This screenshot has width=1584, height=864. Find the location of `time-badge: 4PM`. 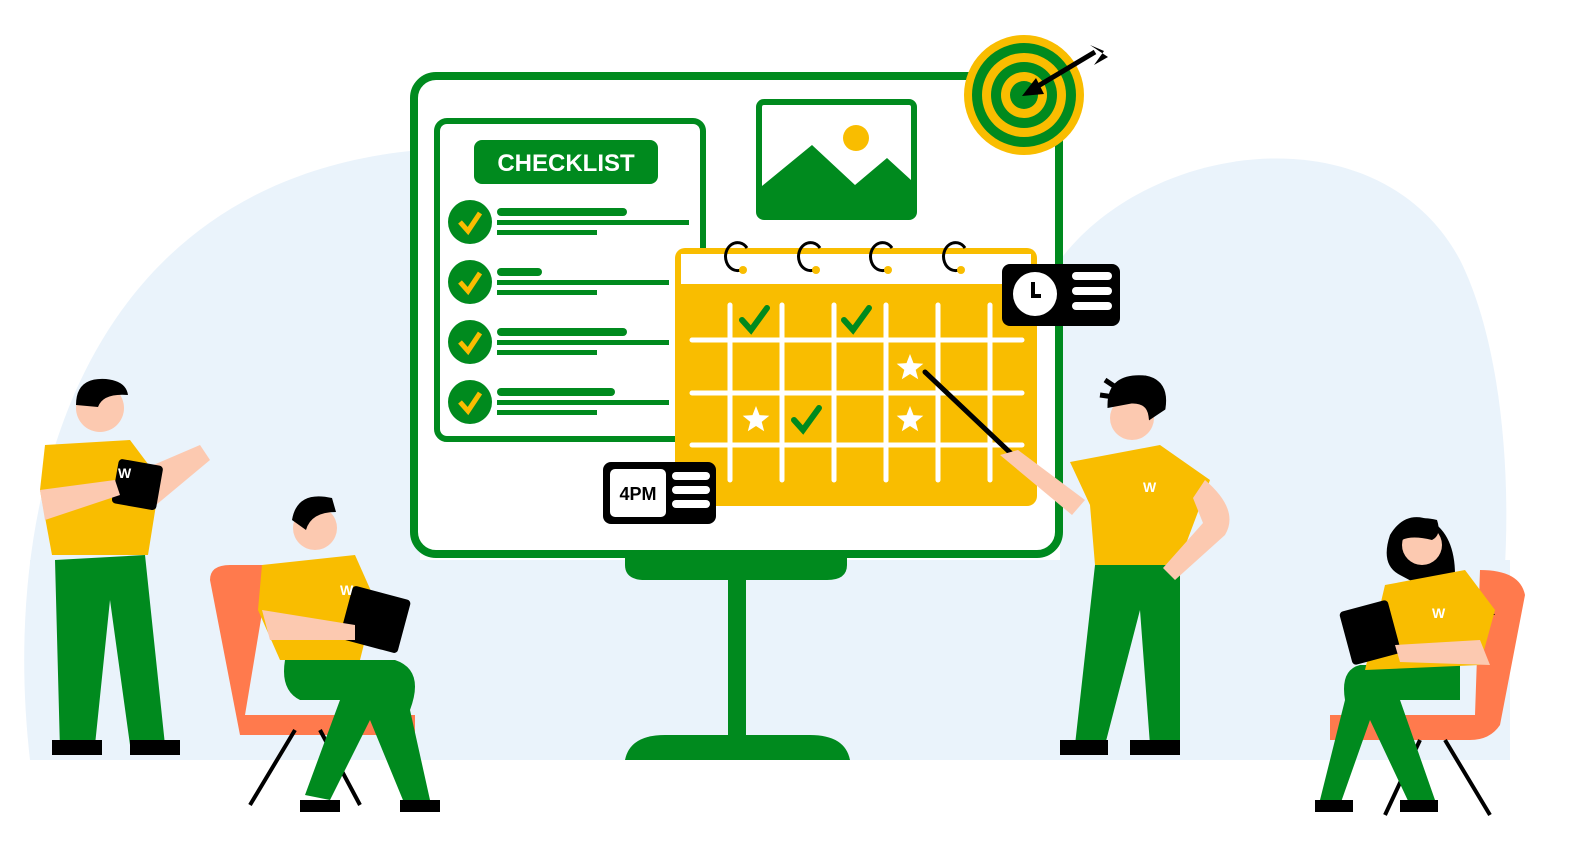

time-badge: 4PM is located at coordinates (659, 493).